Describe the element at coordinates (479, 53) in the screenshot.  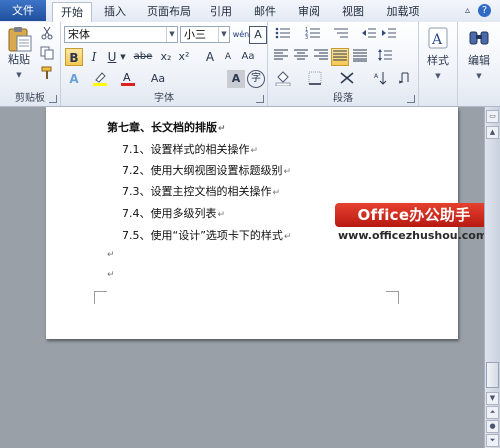
I see `editing-button: 编辑 ▼` at that location.